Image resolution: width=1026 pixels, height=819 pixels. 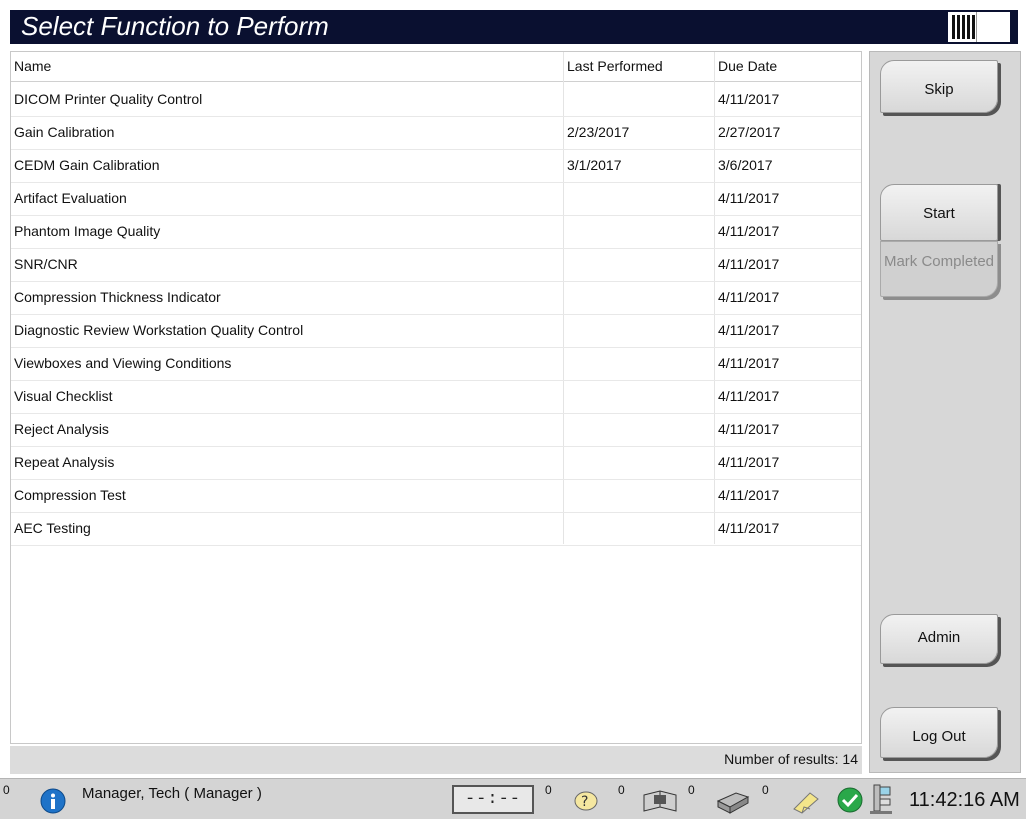 I want to click on cell-name: SNR/CNR, so click(x=46, y=264).